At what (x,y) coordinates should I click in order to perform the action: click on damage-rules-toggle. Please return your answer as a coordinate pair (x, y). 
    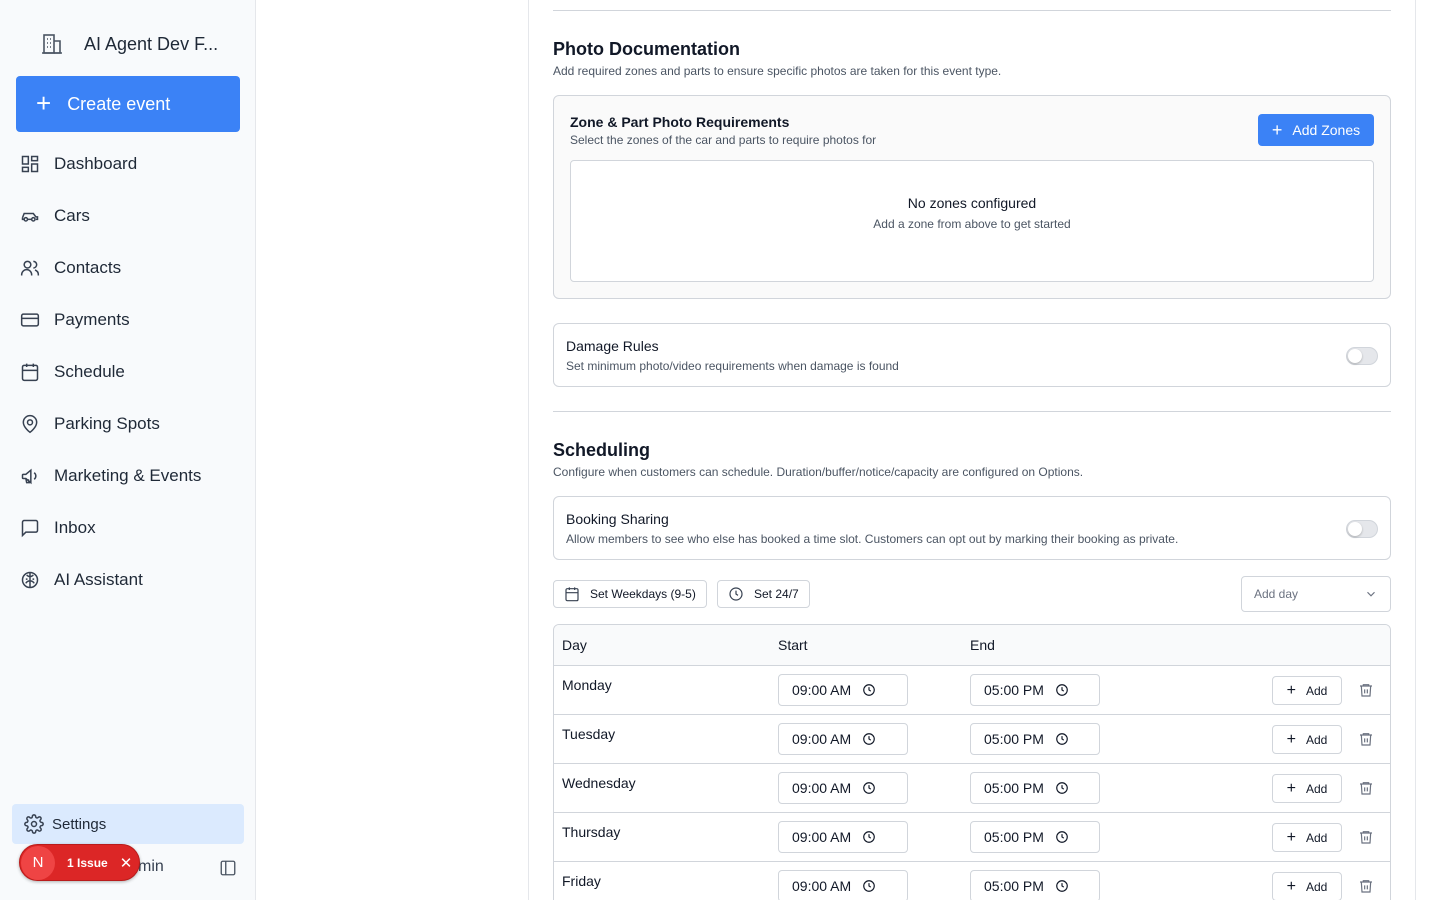
    Looking at the image, I should click on (1362, 356).